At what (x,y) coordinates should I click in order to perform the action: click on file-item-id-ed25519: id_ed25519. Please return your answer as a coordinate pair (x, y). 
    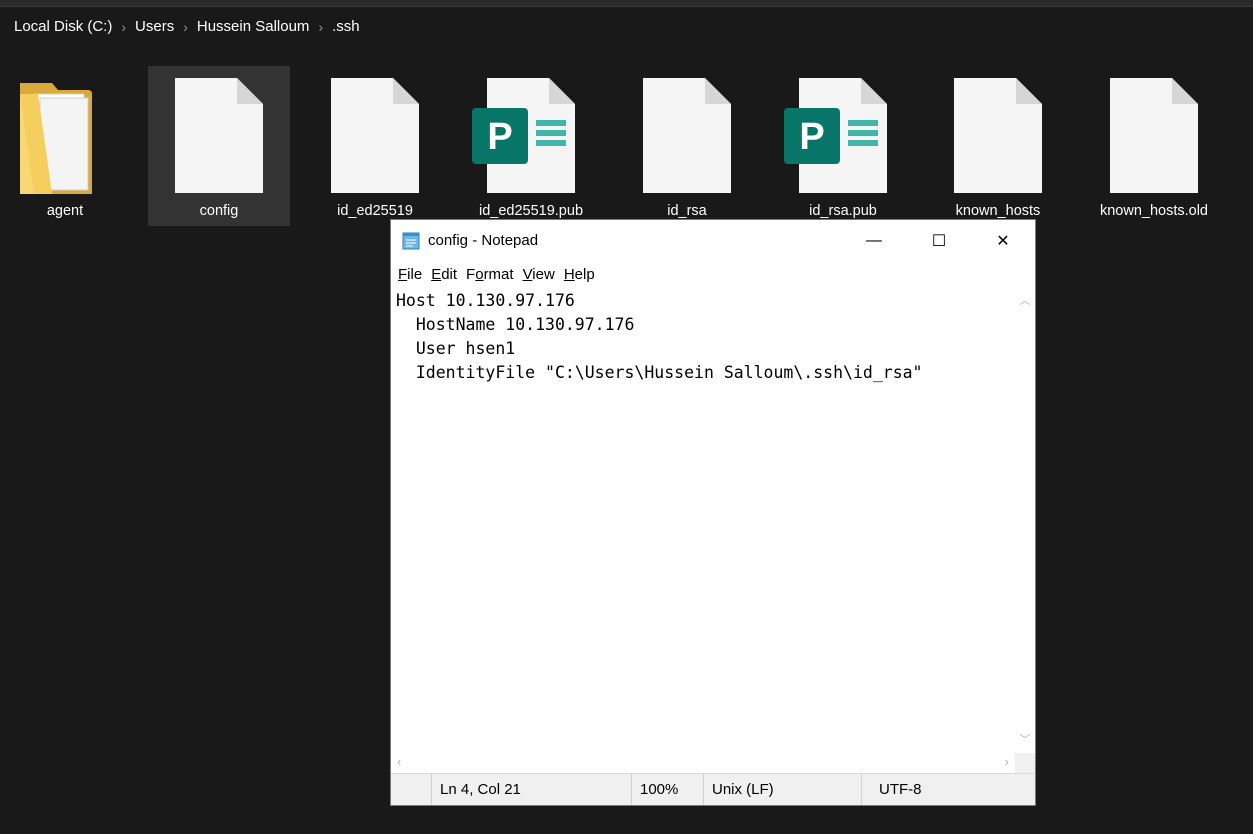
    Looking at the image, I should click on (375, 146).